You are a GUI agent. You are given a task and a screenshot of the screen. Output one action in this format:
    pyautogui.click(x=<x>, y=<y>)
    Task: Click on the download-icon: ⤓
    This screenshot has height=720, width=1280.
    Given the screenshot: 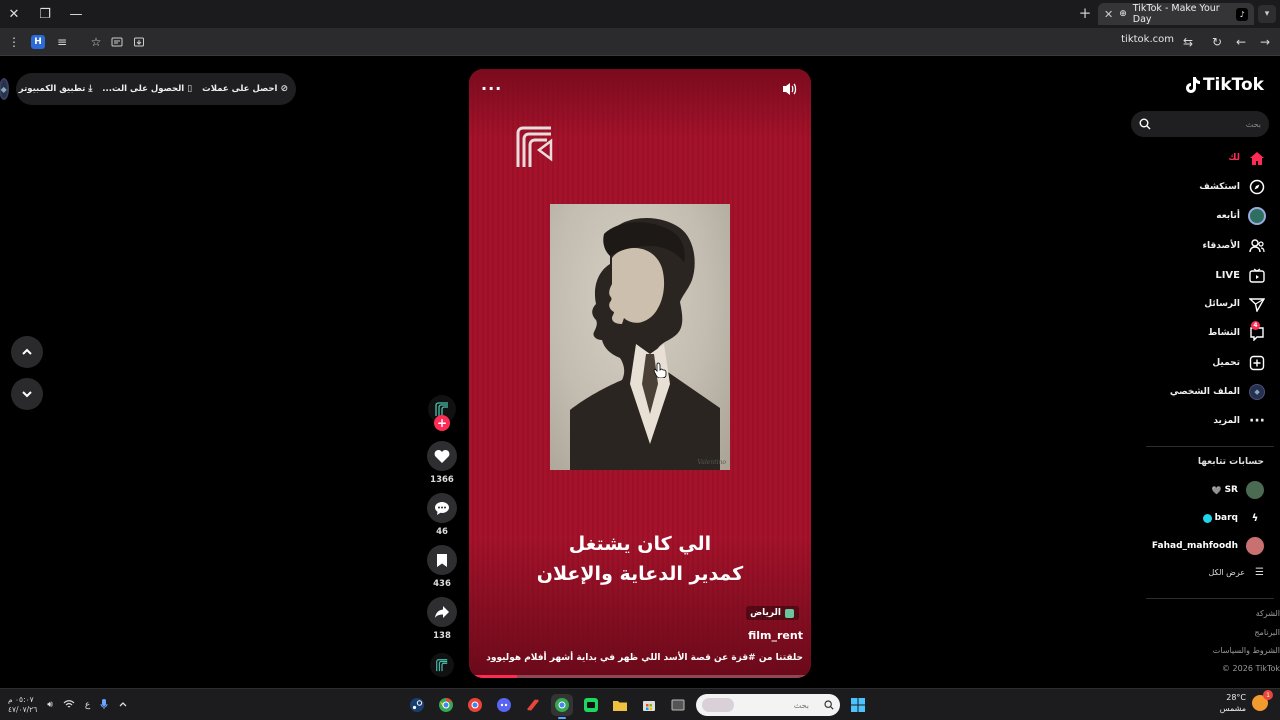 What is the action you would take?
    pyautogui.click(x=90, y=89)
    